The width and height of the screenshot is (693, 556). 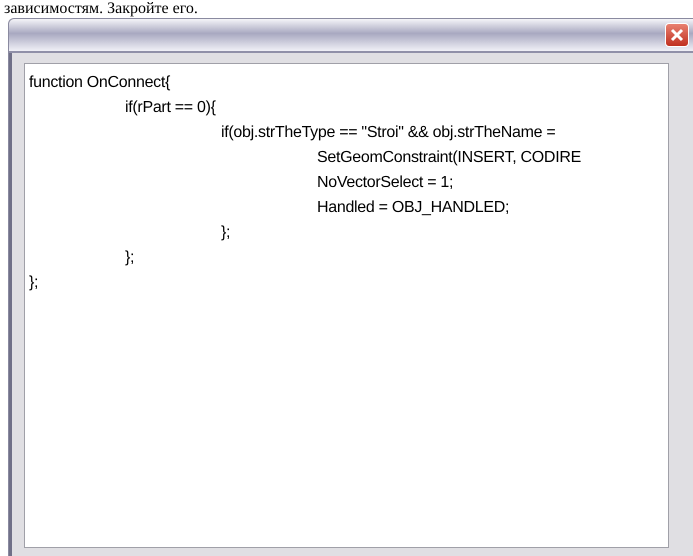 I want to click on close-icon, so click(x=677, y=35).